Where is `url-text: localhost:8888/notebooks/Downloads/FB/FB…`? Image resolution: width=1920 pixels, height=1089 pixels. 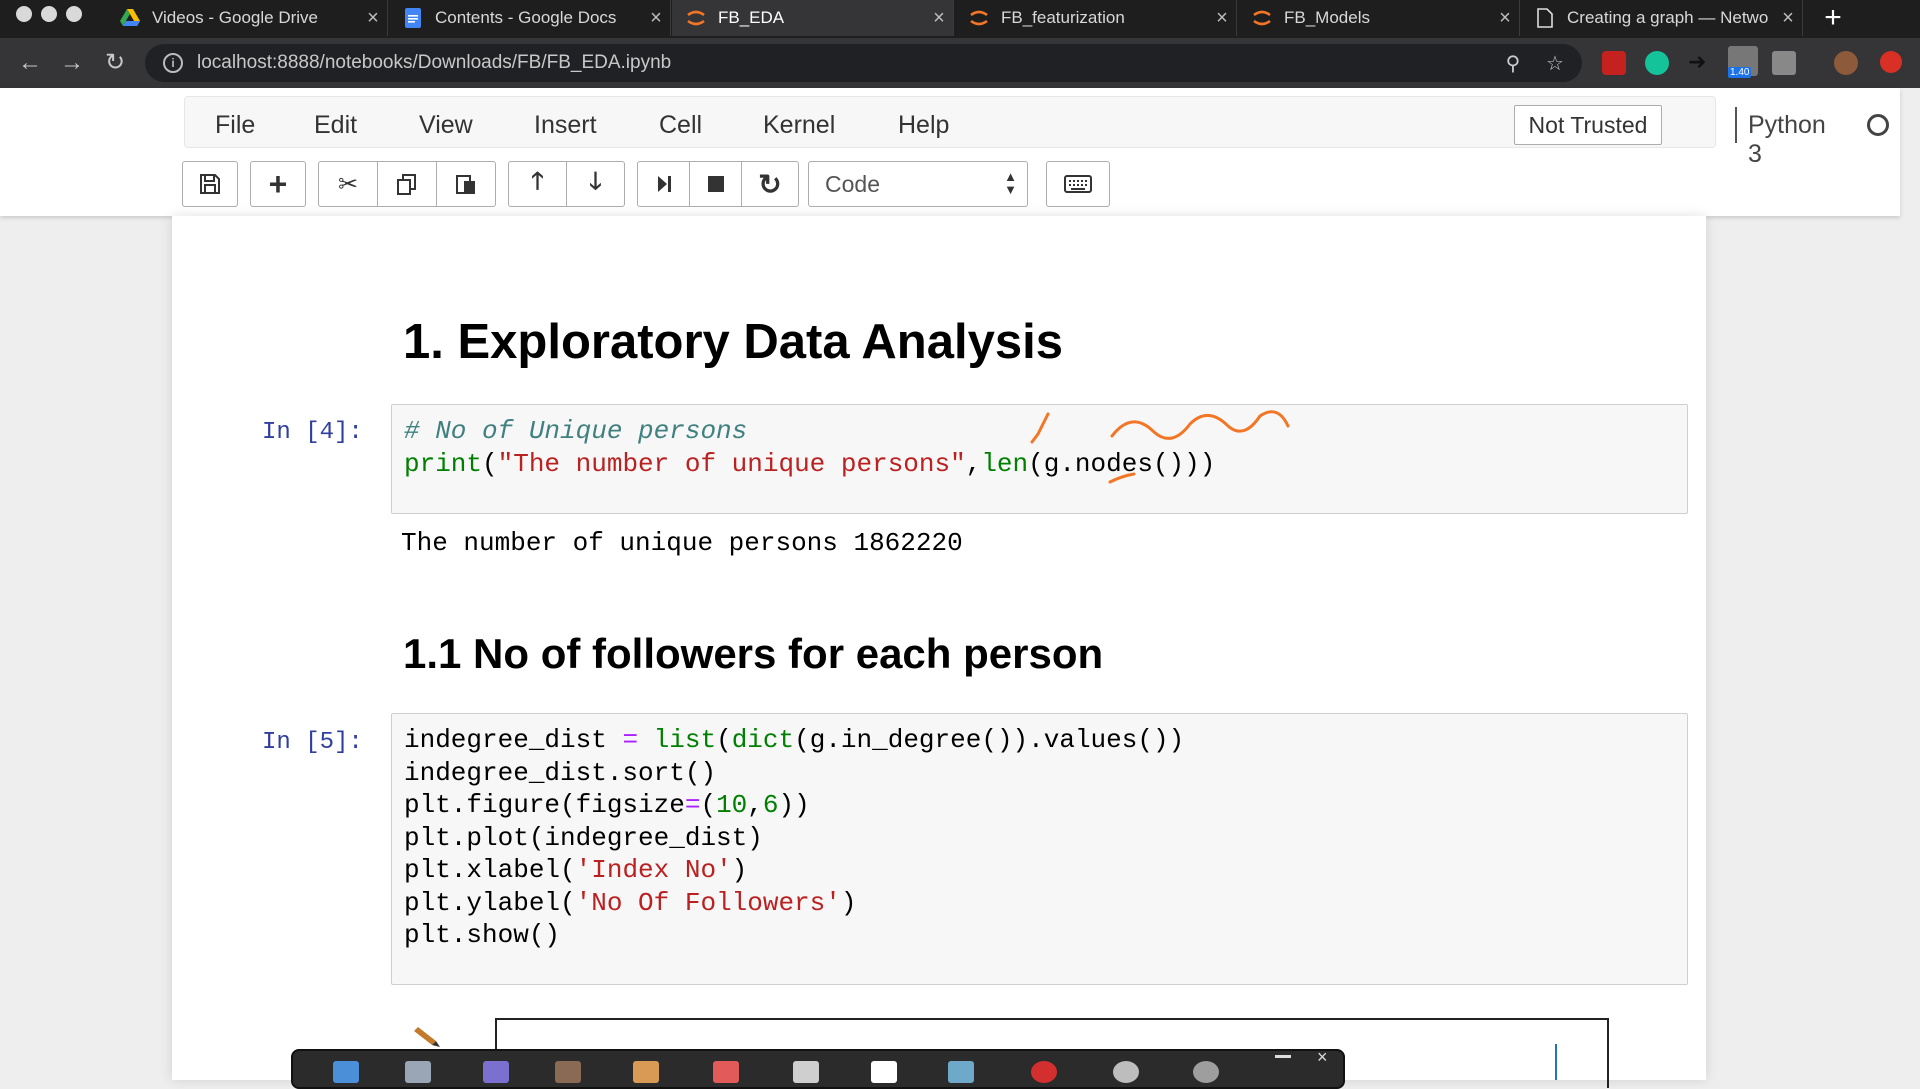 url-text: localhost:8888/notebooks/Downloads/FB/FB… is located at coordinates (434, 62).